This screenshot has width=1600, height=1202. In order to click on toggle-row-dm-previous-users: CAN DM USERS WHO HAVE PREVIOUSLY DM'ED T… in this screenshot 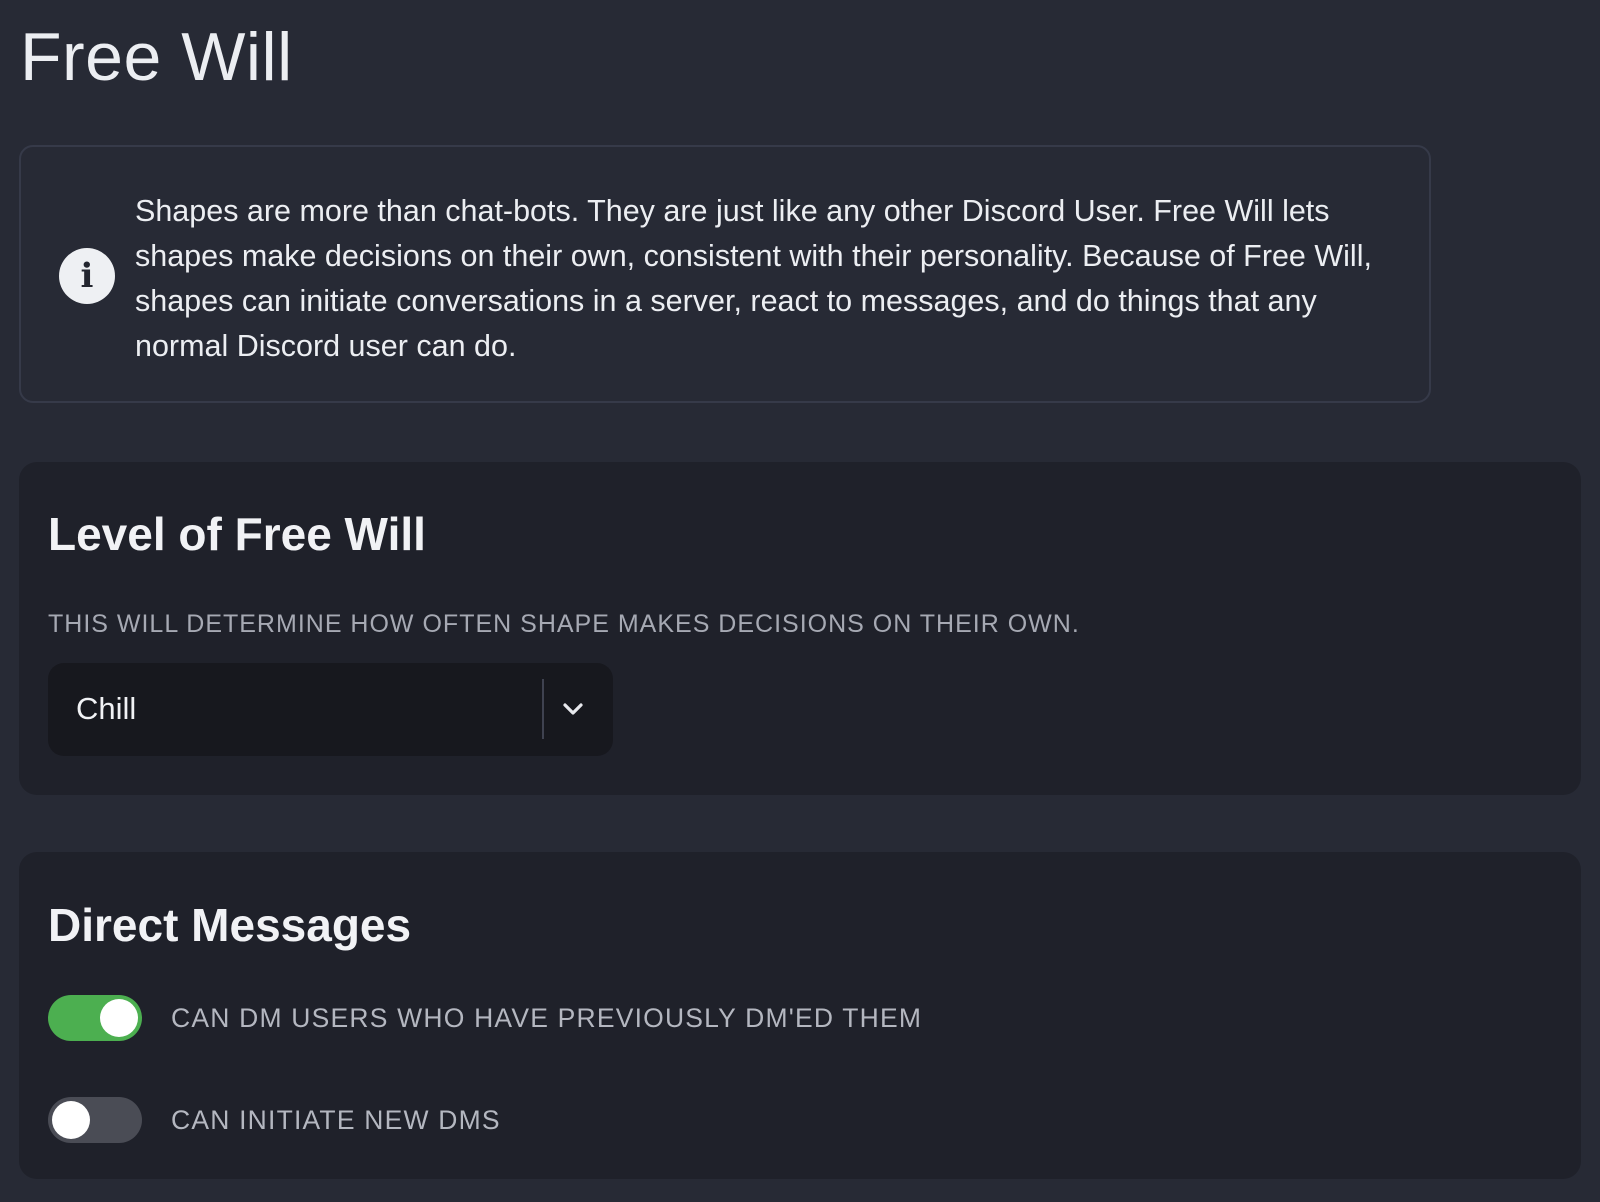, I will do `click(485, 1018)`.